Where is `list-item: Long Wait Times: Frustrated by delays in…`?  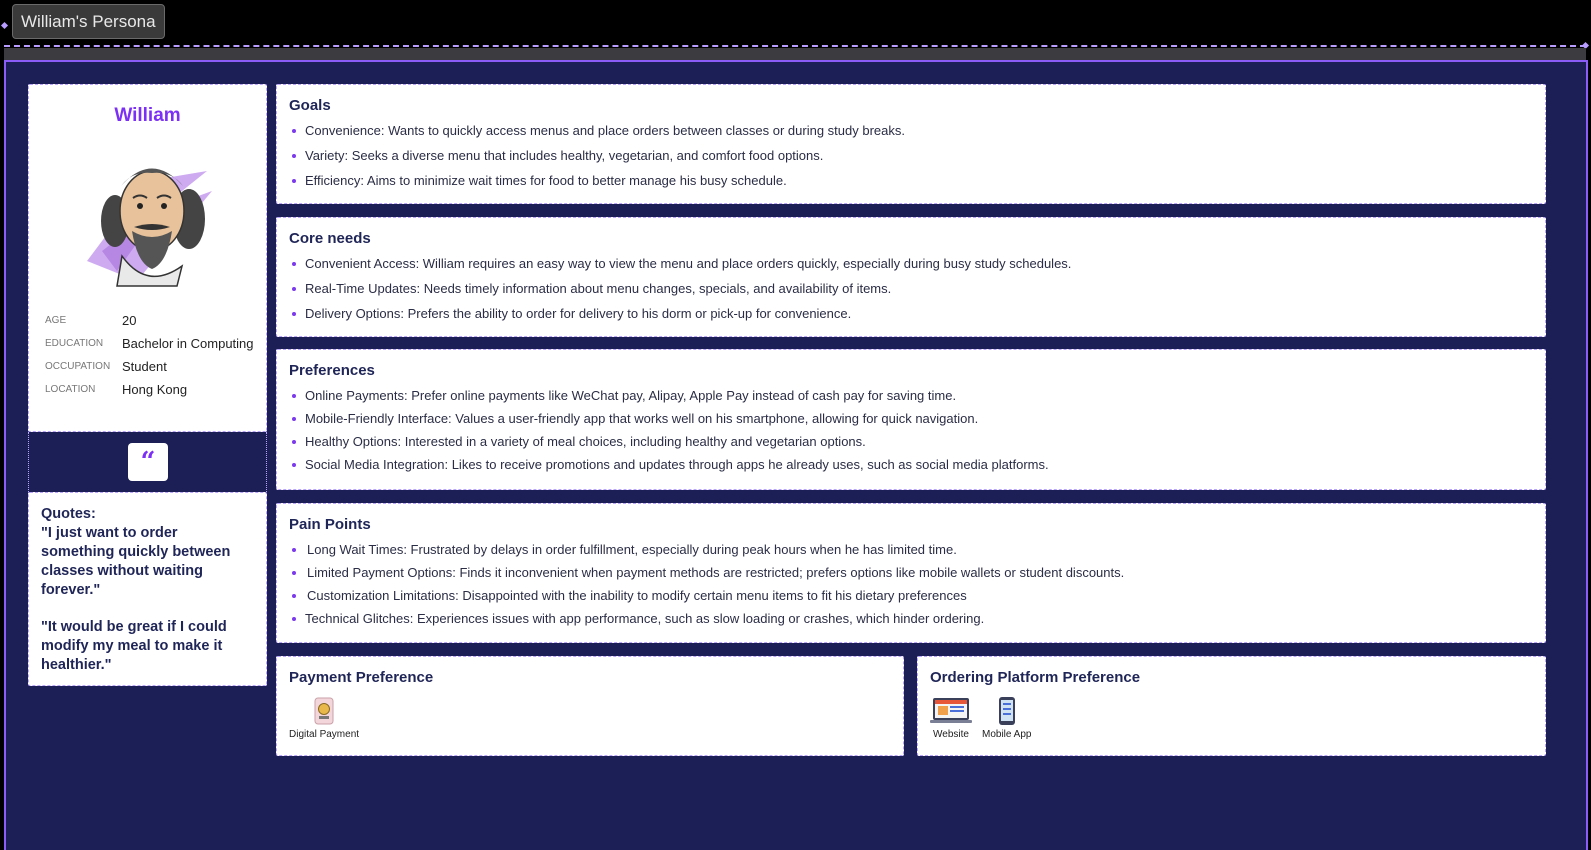
list-item: Long Wait Times: Frustrated by delays in… is located at coordinates (911, 550).